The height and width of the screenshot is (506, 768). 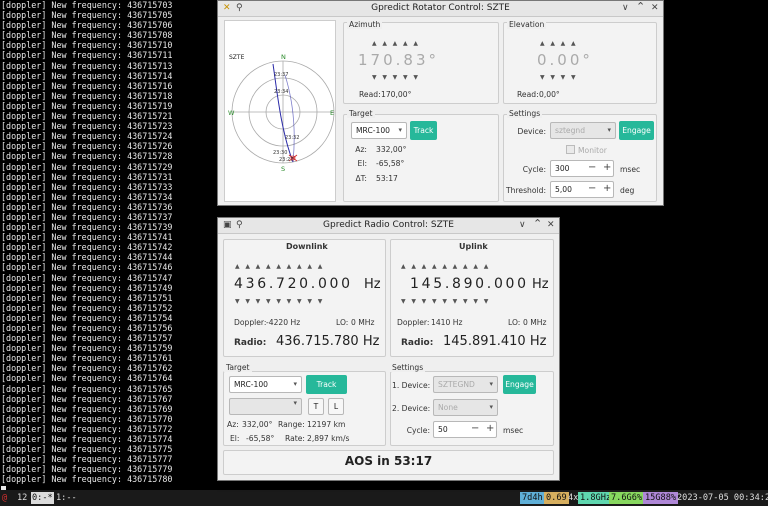 What do you see at coordinates (291, 424) in the screenshot?
I see `range-label: Range:` at bounding box center [291, 424].